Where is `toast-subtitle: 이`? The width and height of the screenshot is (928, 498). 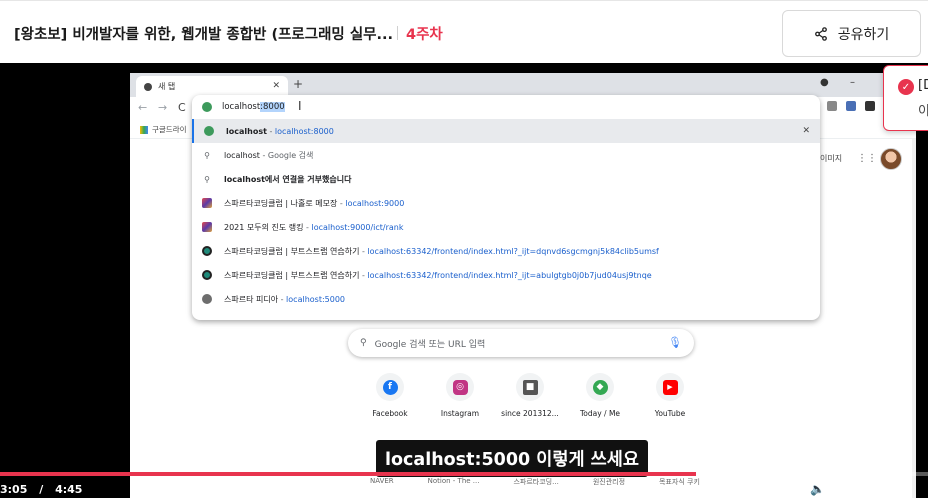
toast-subtitle: 이 is located at coordinates (923, 109).